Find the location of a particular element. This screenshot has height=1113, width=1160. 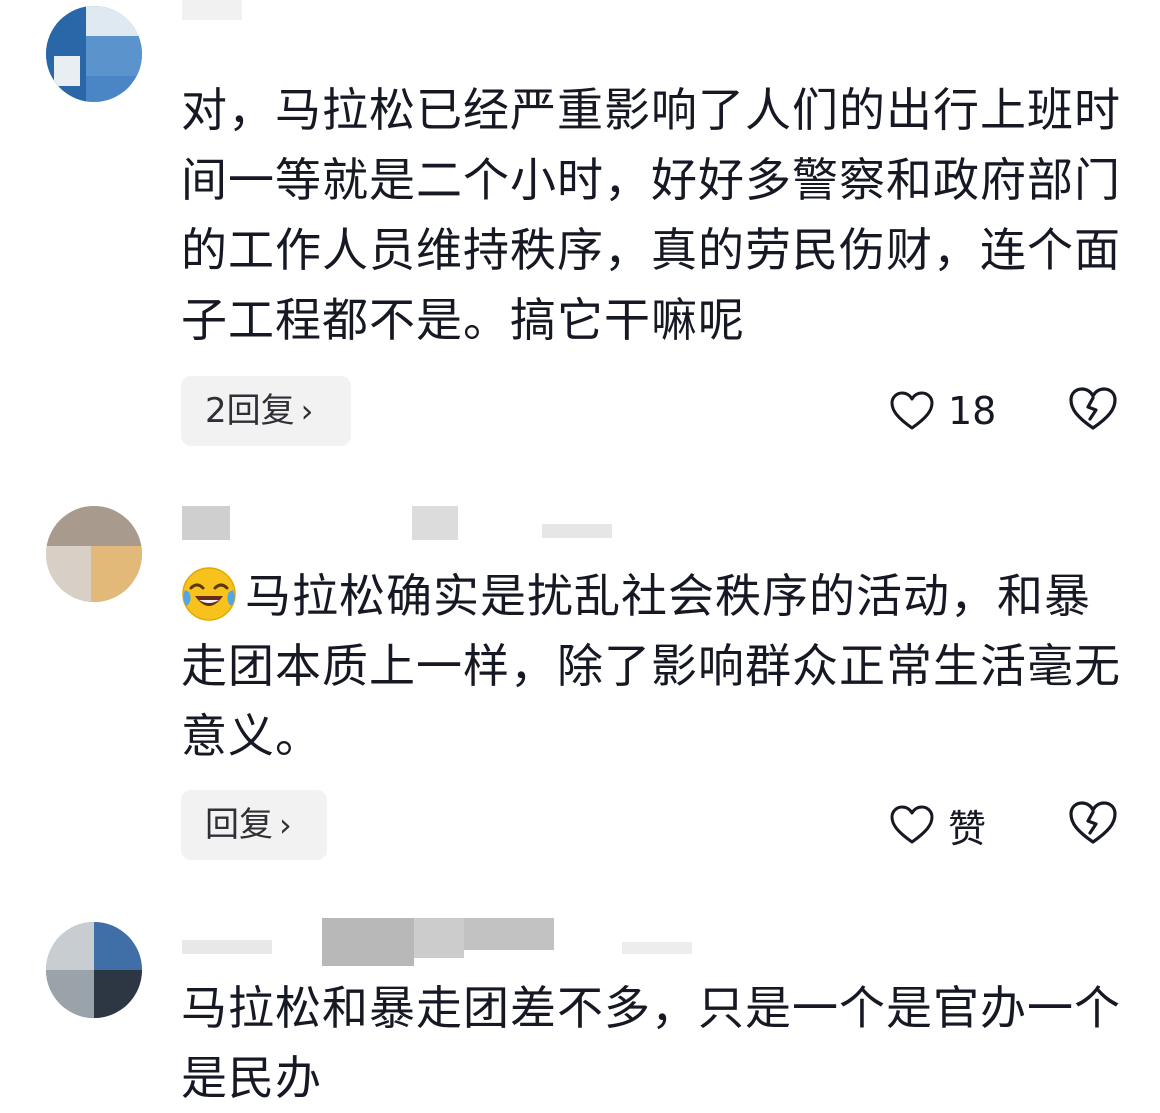

laughing-crying-emoji-icon is located at coordinates (209, 594).